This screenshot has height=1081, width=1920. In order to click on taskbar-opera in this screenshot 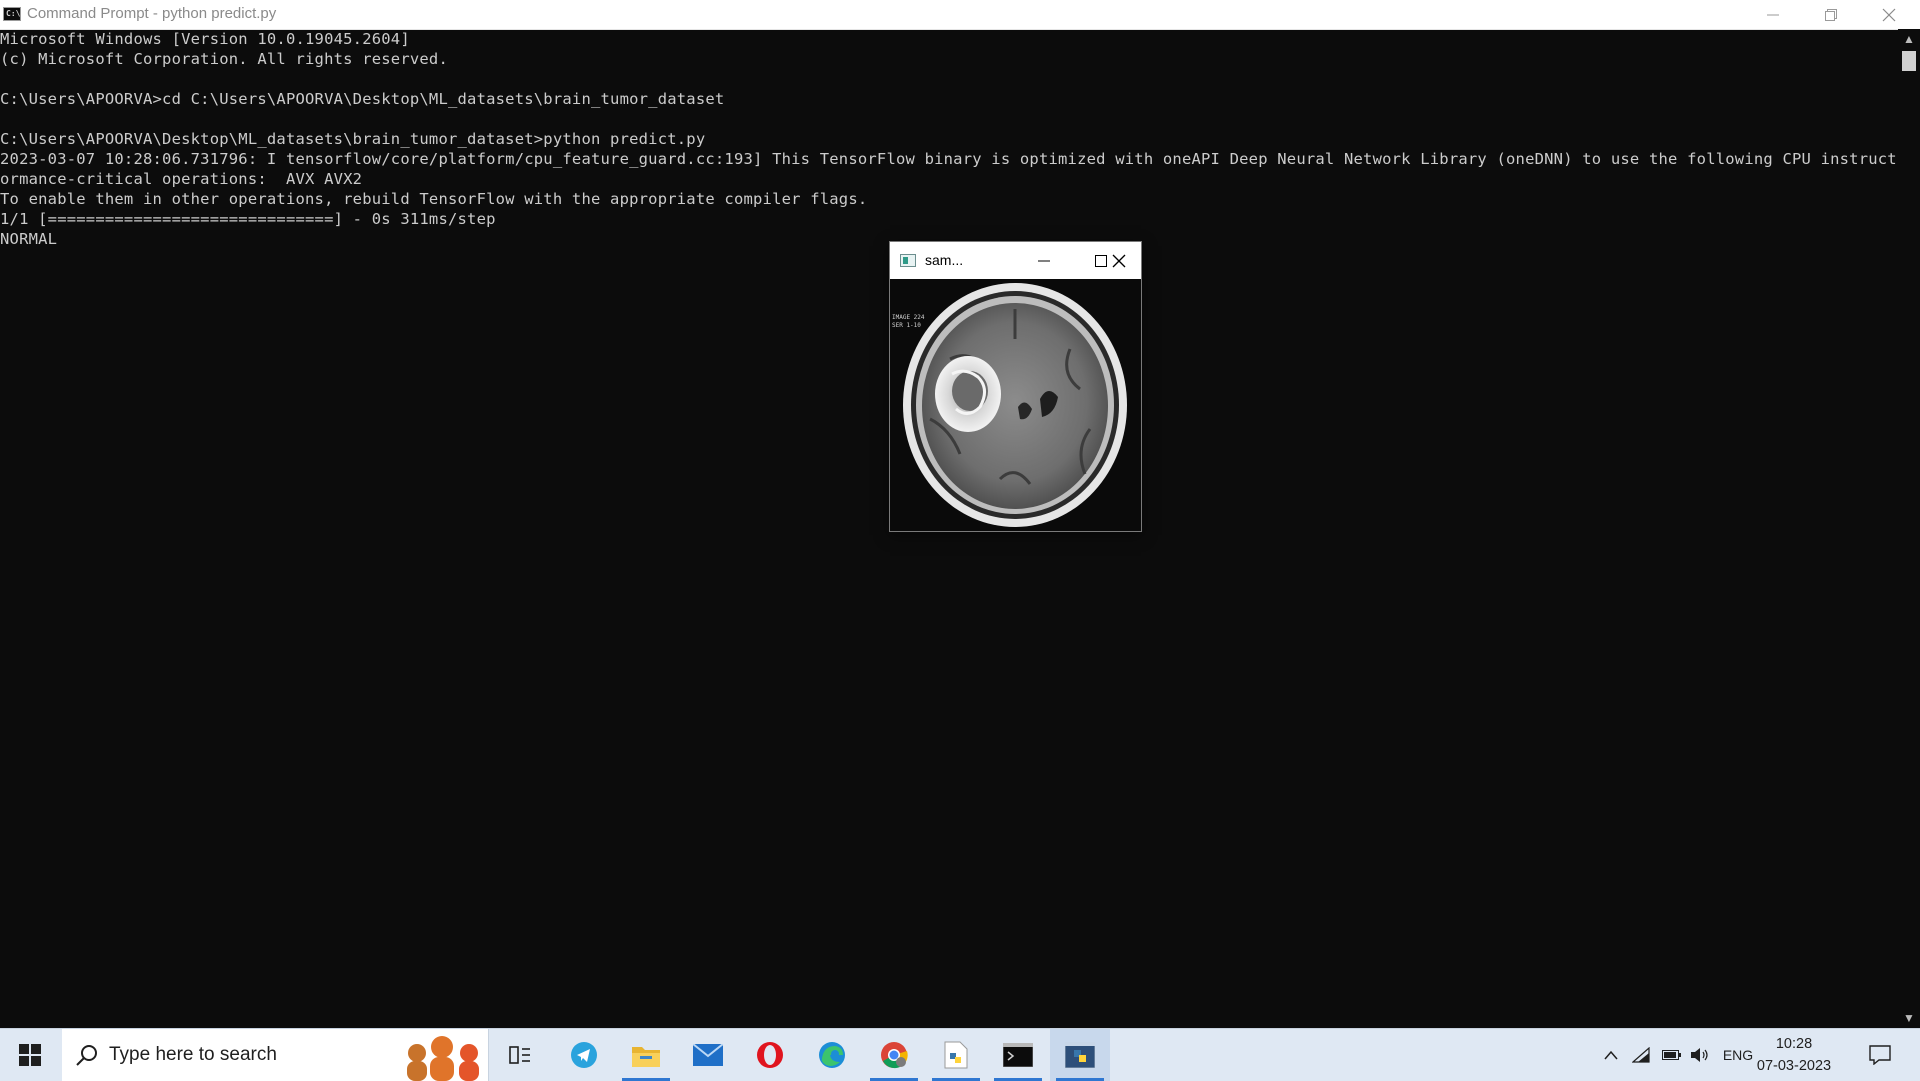, I will do `click(770, 1055)`.